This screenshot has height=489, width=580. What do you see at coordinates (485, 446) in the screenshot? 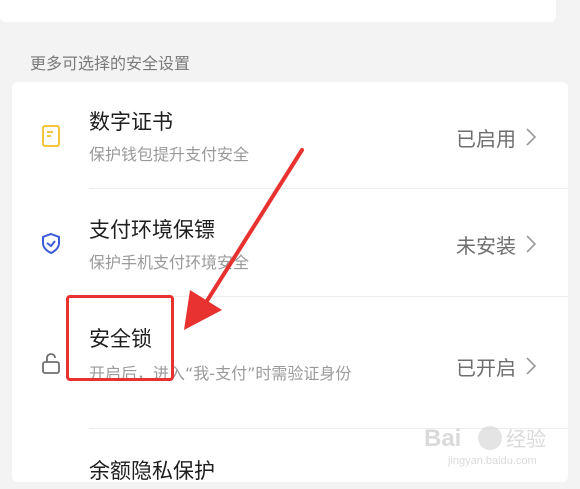
I see `baidu-jingyan-watermark: Bai 经验 jingyan.baidu.com` at bounding box center [485, 446].